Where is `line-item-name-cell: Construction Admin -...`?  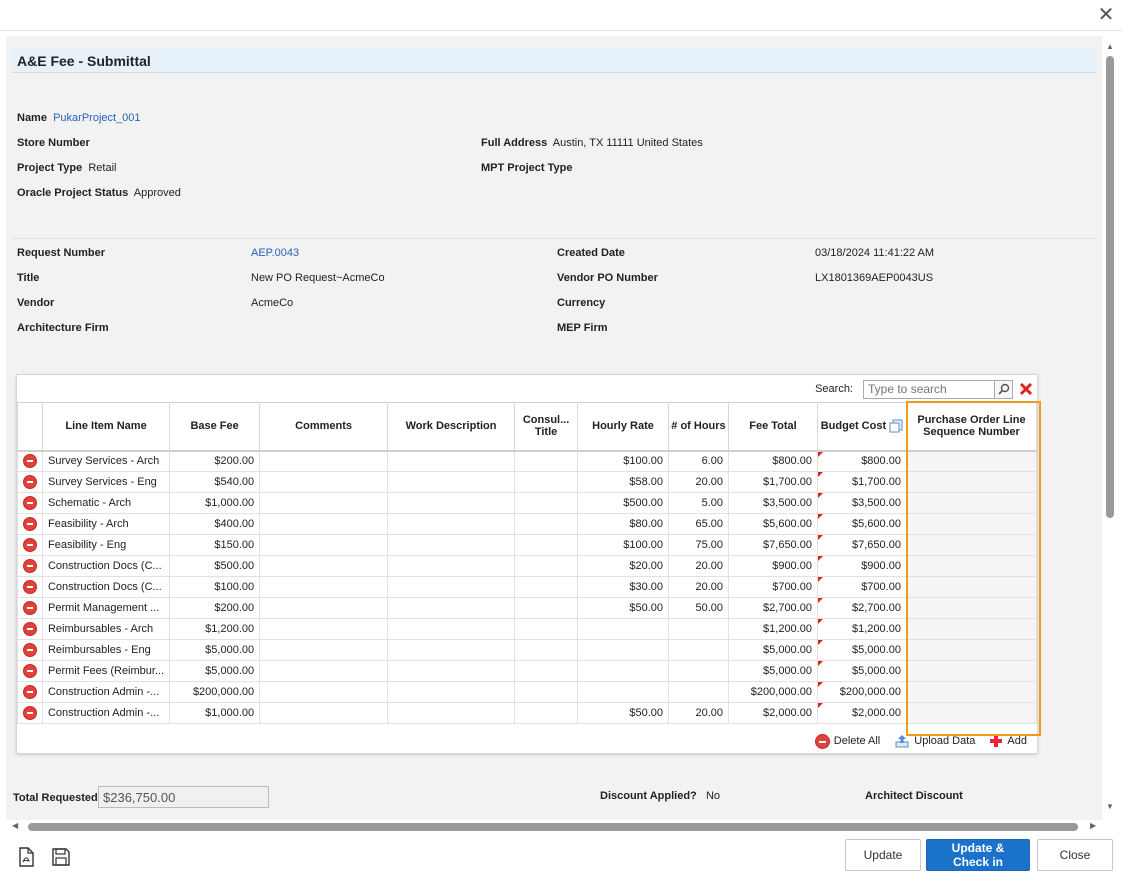 line-item-name-cell: Construction Admin -... is located at coordinates (106, 713).